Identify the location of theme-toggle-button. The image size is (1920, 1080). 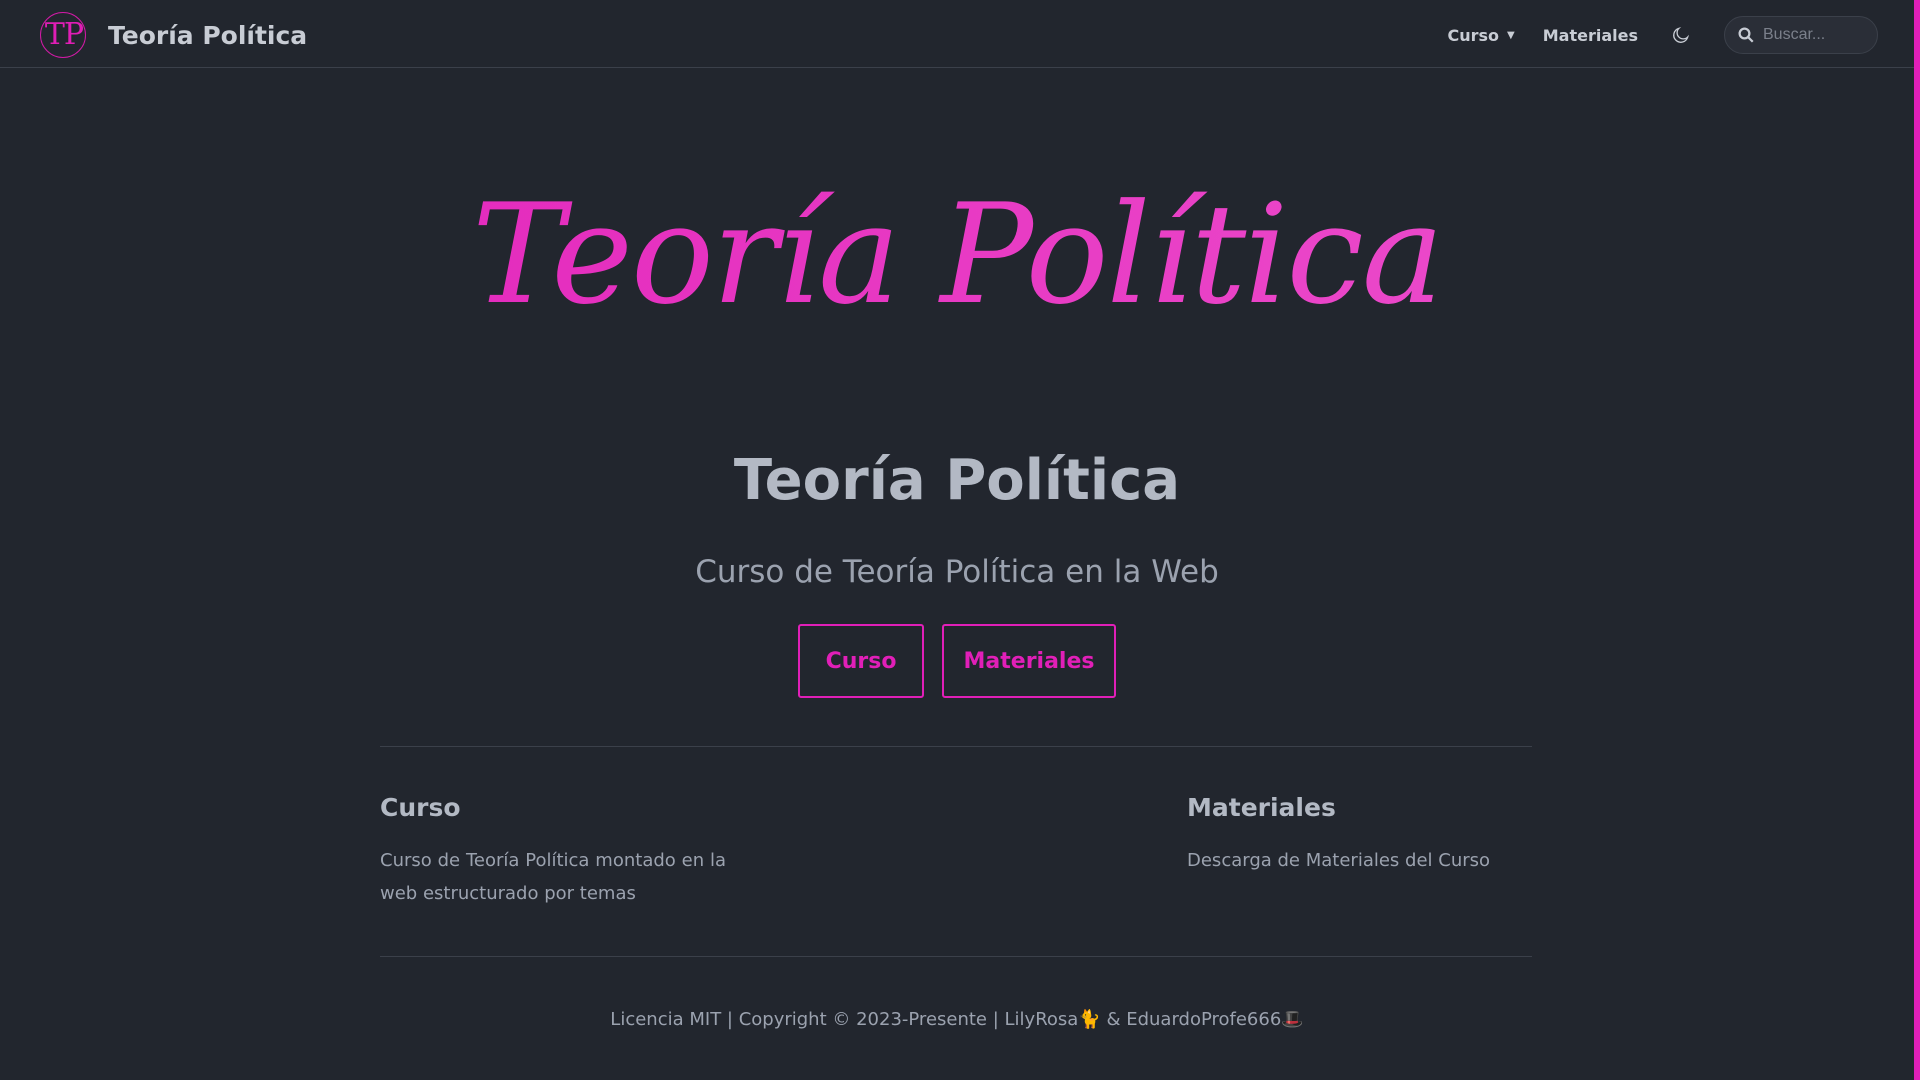
(1681, 35).